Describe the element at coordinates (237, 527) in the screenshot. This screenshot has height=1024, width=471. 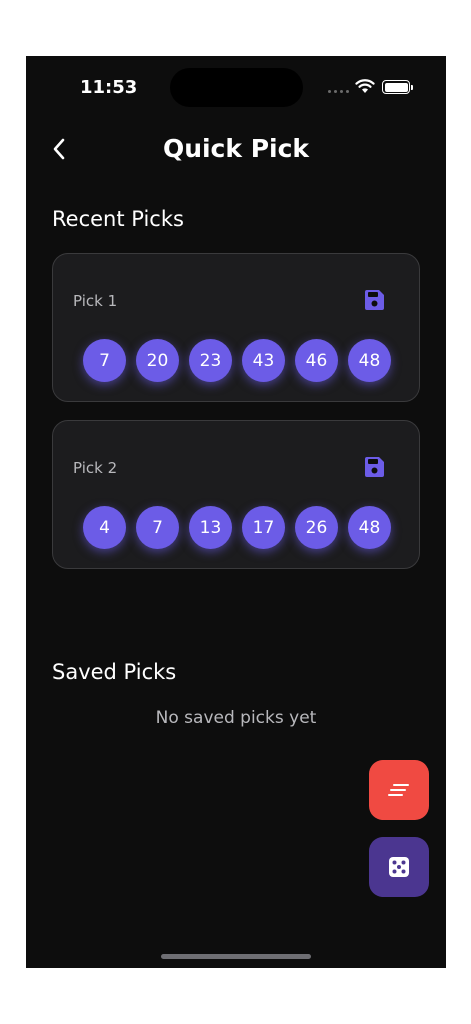
I see `number-balls: 4 7 13 17 26 48` at that location.